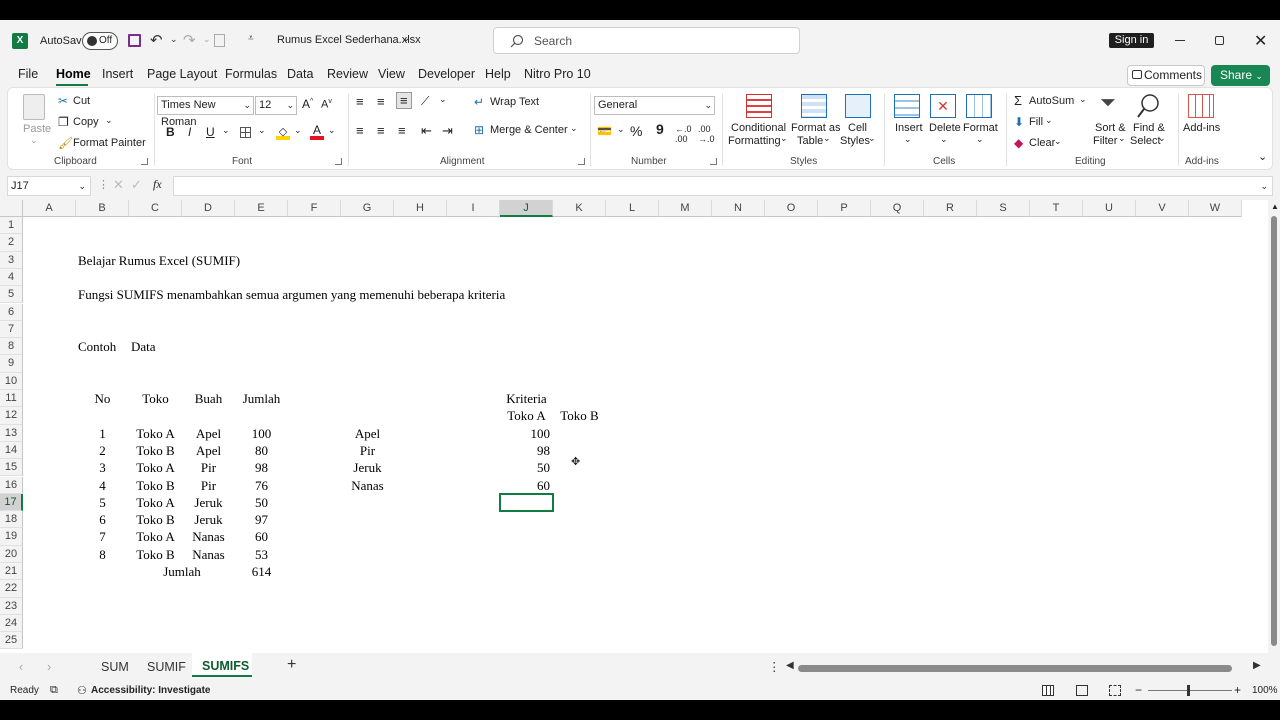  What do you see at coordinates (11, 589) in the screenshot?
I see `row-header-22: 22` at bounding box center [11, 589].